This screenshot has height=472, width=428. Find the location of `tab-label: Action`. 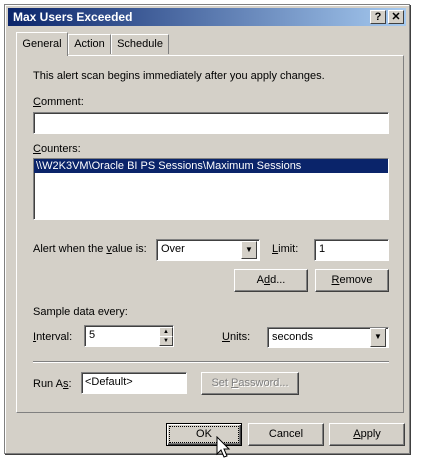

tab-label: Action is located at coordinates (89, 44).